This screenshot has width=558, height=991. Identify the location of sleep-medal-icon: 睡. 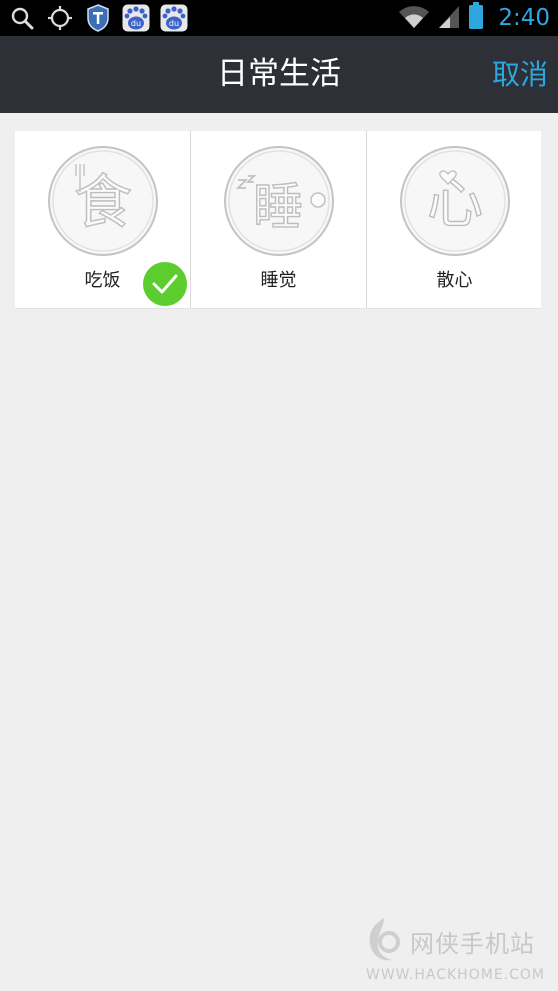
(279, 201).